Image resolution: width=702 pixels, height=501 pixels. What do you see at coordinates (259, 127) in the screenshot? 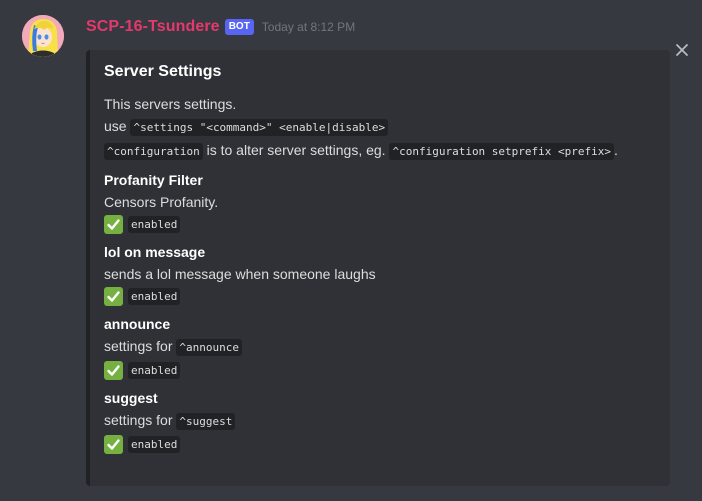
I see `settings-command-code: ^settings "<command>" <enable|disable>` at bounding box center [259, 127].